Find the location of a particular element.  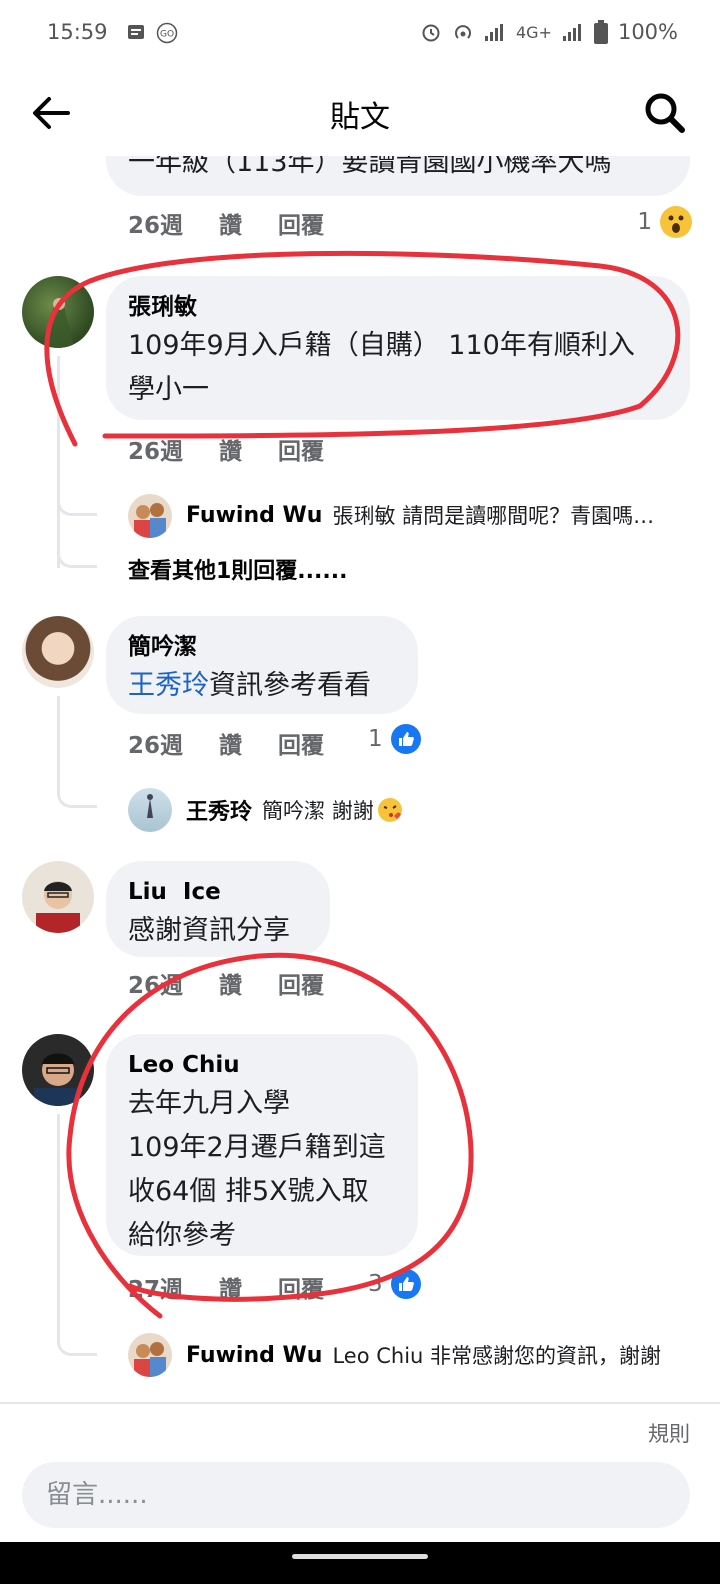

comment-actions: 27週 讚 回覆 is located at coordinates (226, 1287).